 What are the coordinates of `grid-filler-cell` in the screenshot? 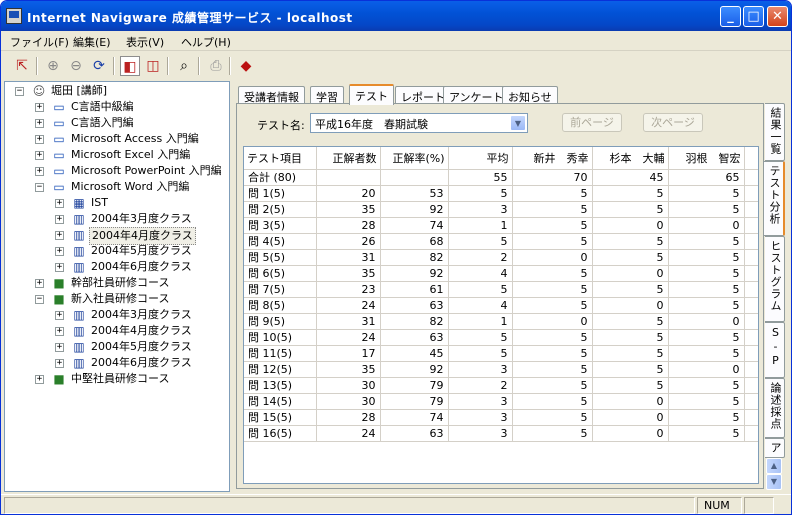 It's located at (751, 369).